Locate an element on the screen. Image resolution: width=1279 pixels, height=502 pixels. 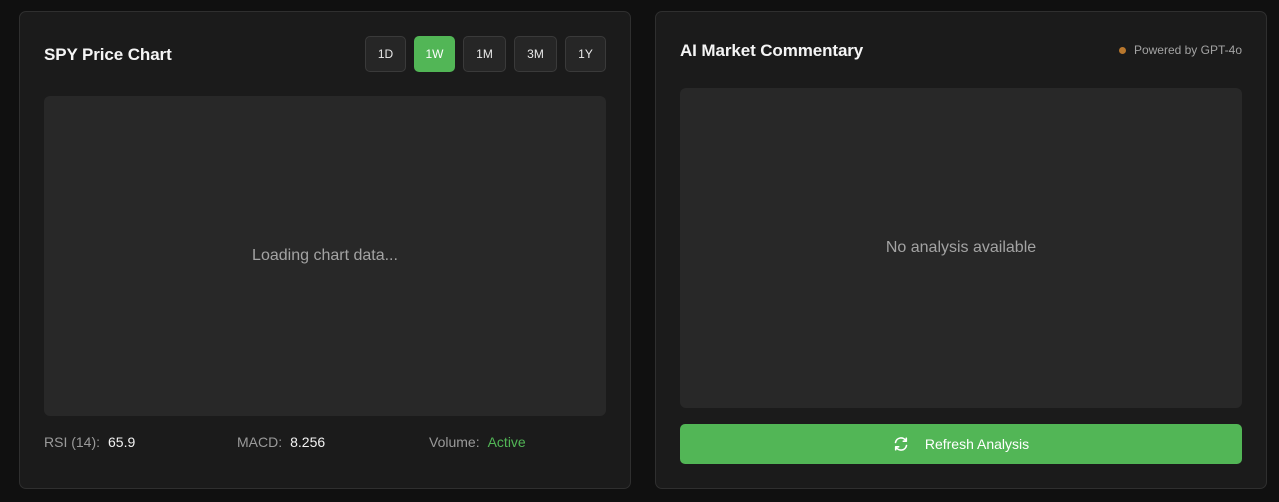
rsi-stat: RSI (14): 65.9 is located at coordinates (89, 442).